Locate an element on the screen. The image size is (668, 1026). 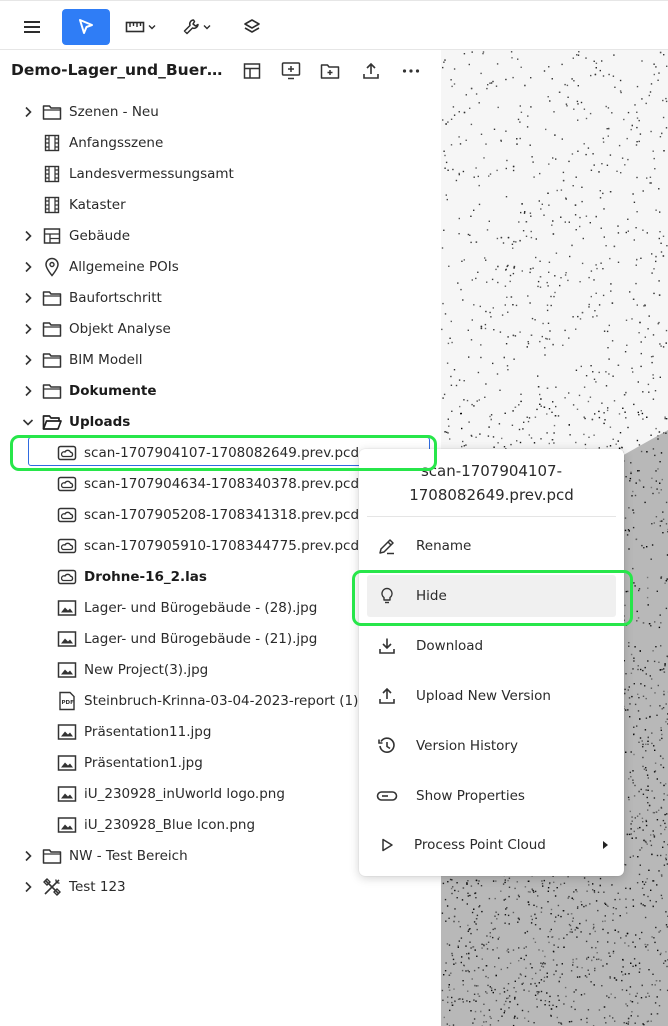
submenu-arrow-icon is located at coordinates (605, 845).